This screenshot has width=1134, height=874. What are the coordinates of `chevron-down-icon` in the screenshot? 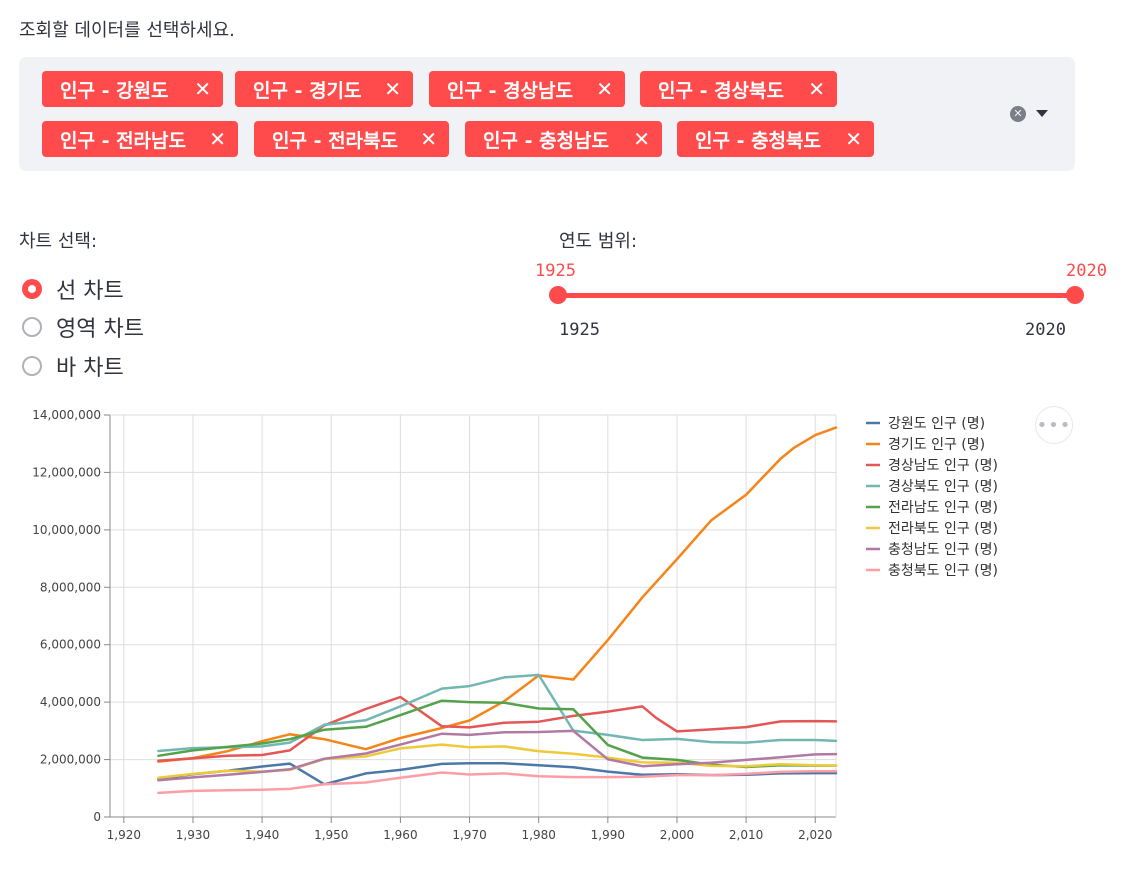 It's located at (1042, 113).